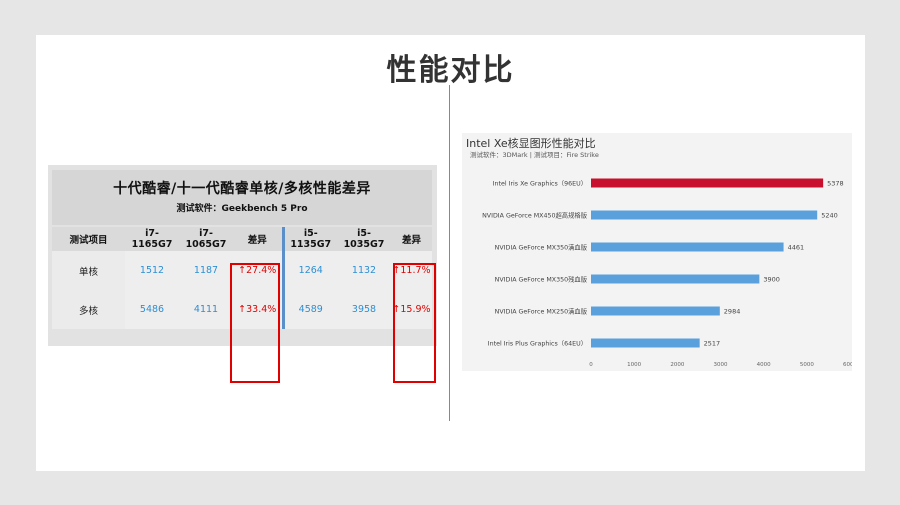 This screenshot has width=900, height=505. Describe the element at coordinates (796, 248) in the screenshot. I see `data-label: 4461` at that location.